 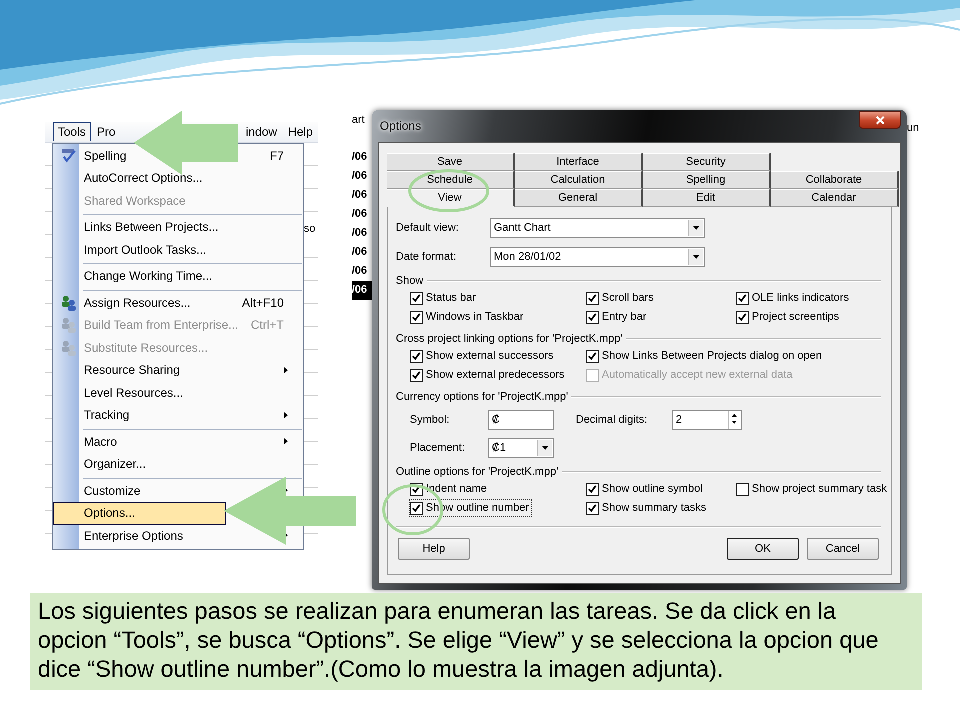 I want to click on field-label: Decimal digits:, so click(x=612, y=420).